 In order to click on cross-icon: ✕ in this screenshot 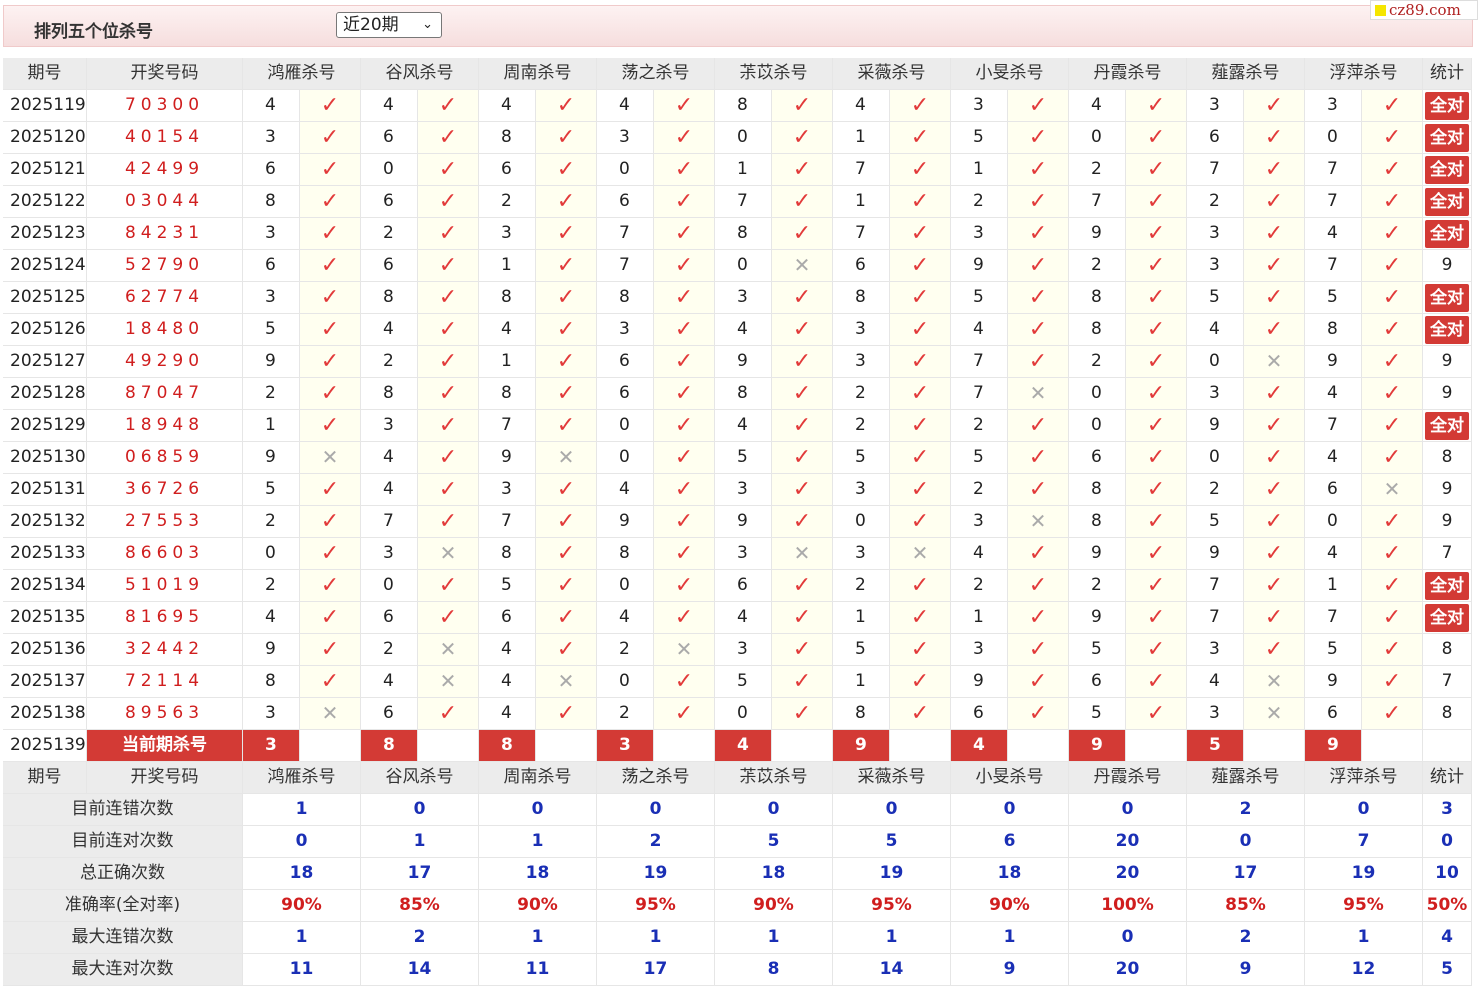, I will do `click(802, 266)`.